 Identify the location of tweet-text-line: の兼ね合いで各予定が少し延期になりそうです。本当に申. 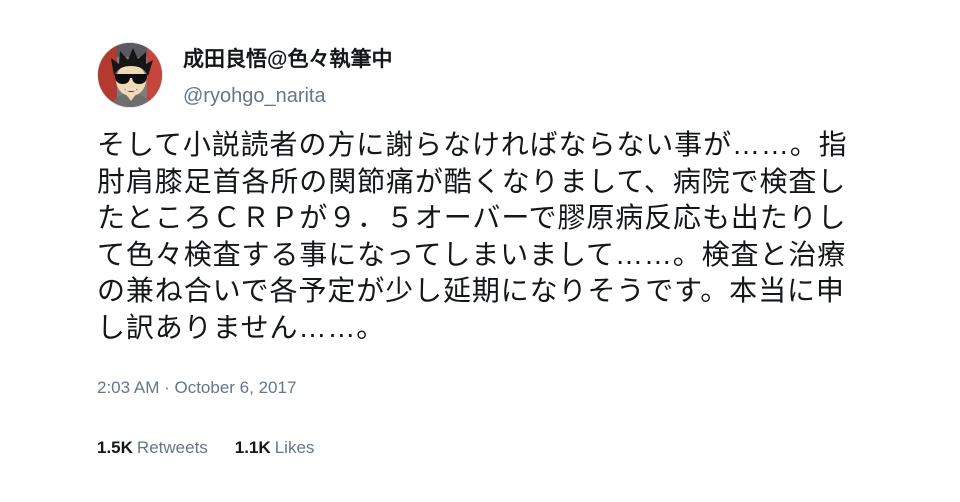
(471, 291).